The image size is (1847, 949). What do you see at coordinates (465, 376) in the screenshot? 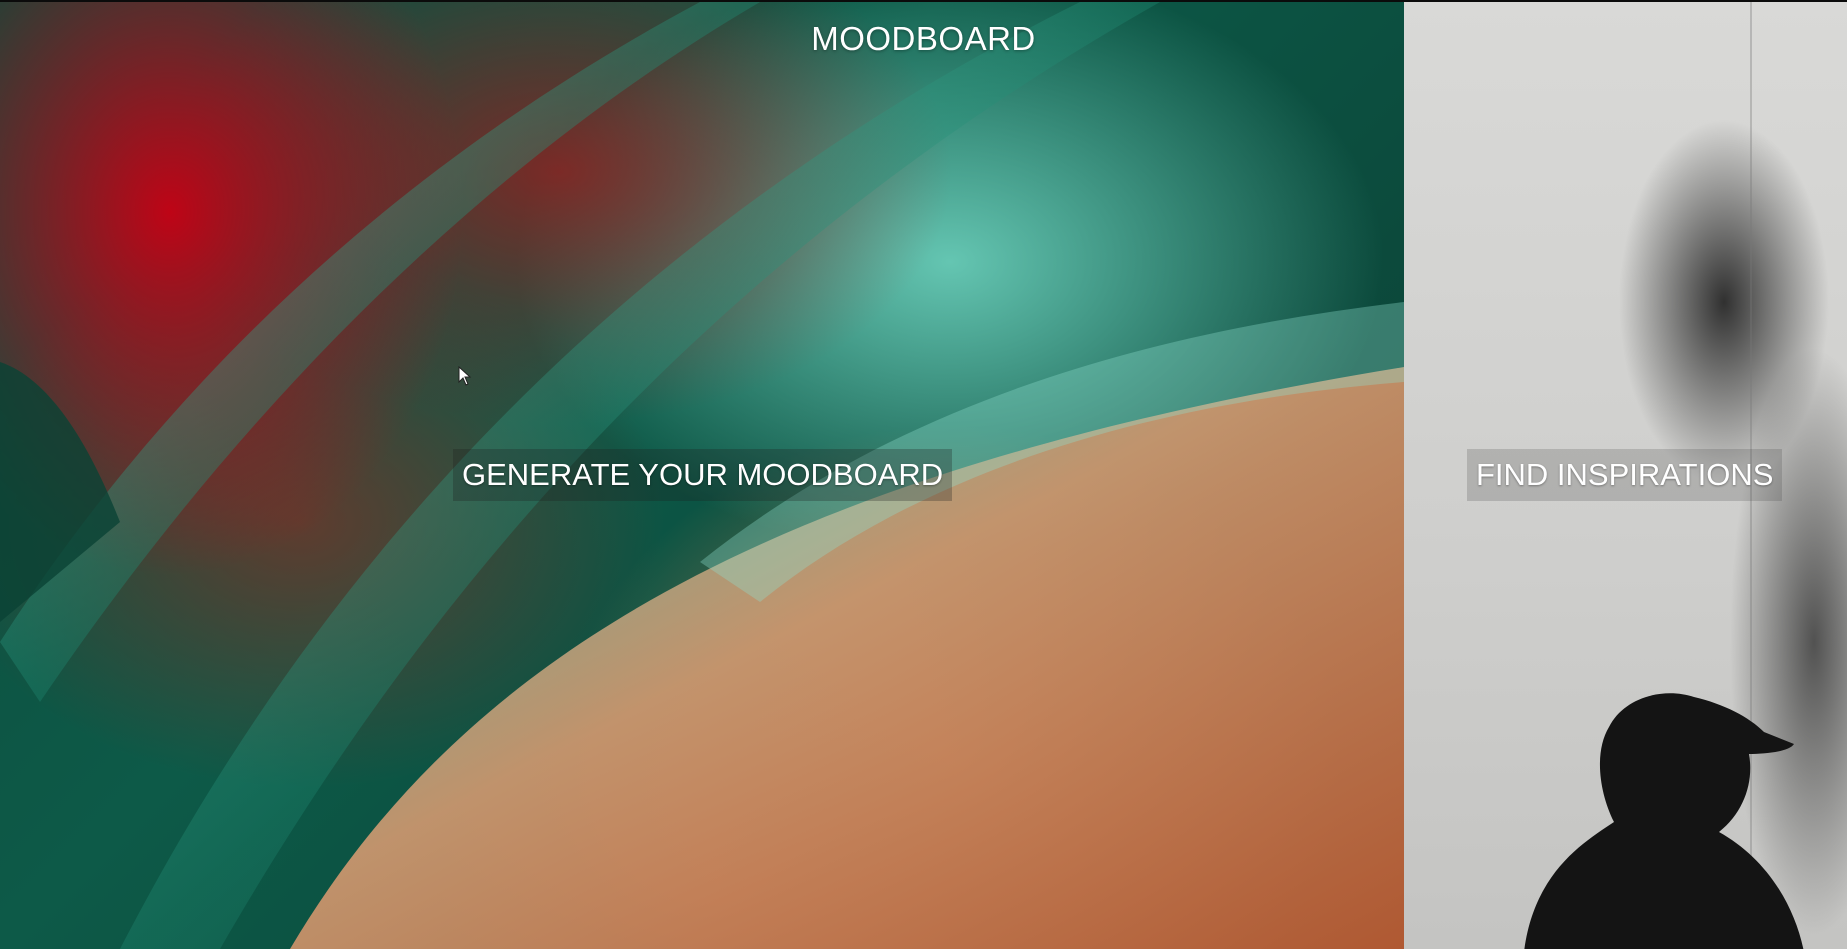
I see `mouse-cursor-icon` at bounding box center [465, 376].